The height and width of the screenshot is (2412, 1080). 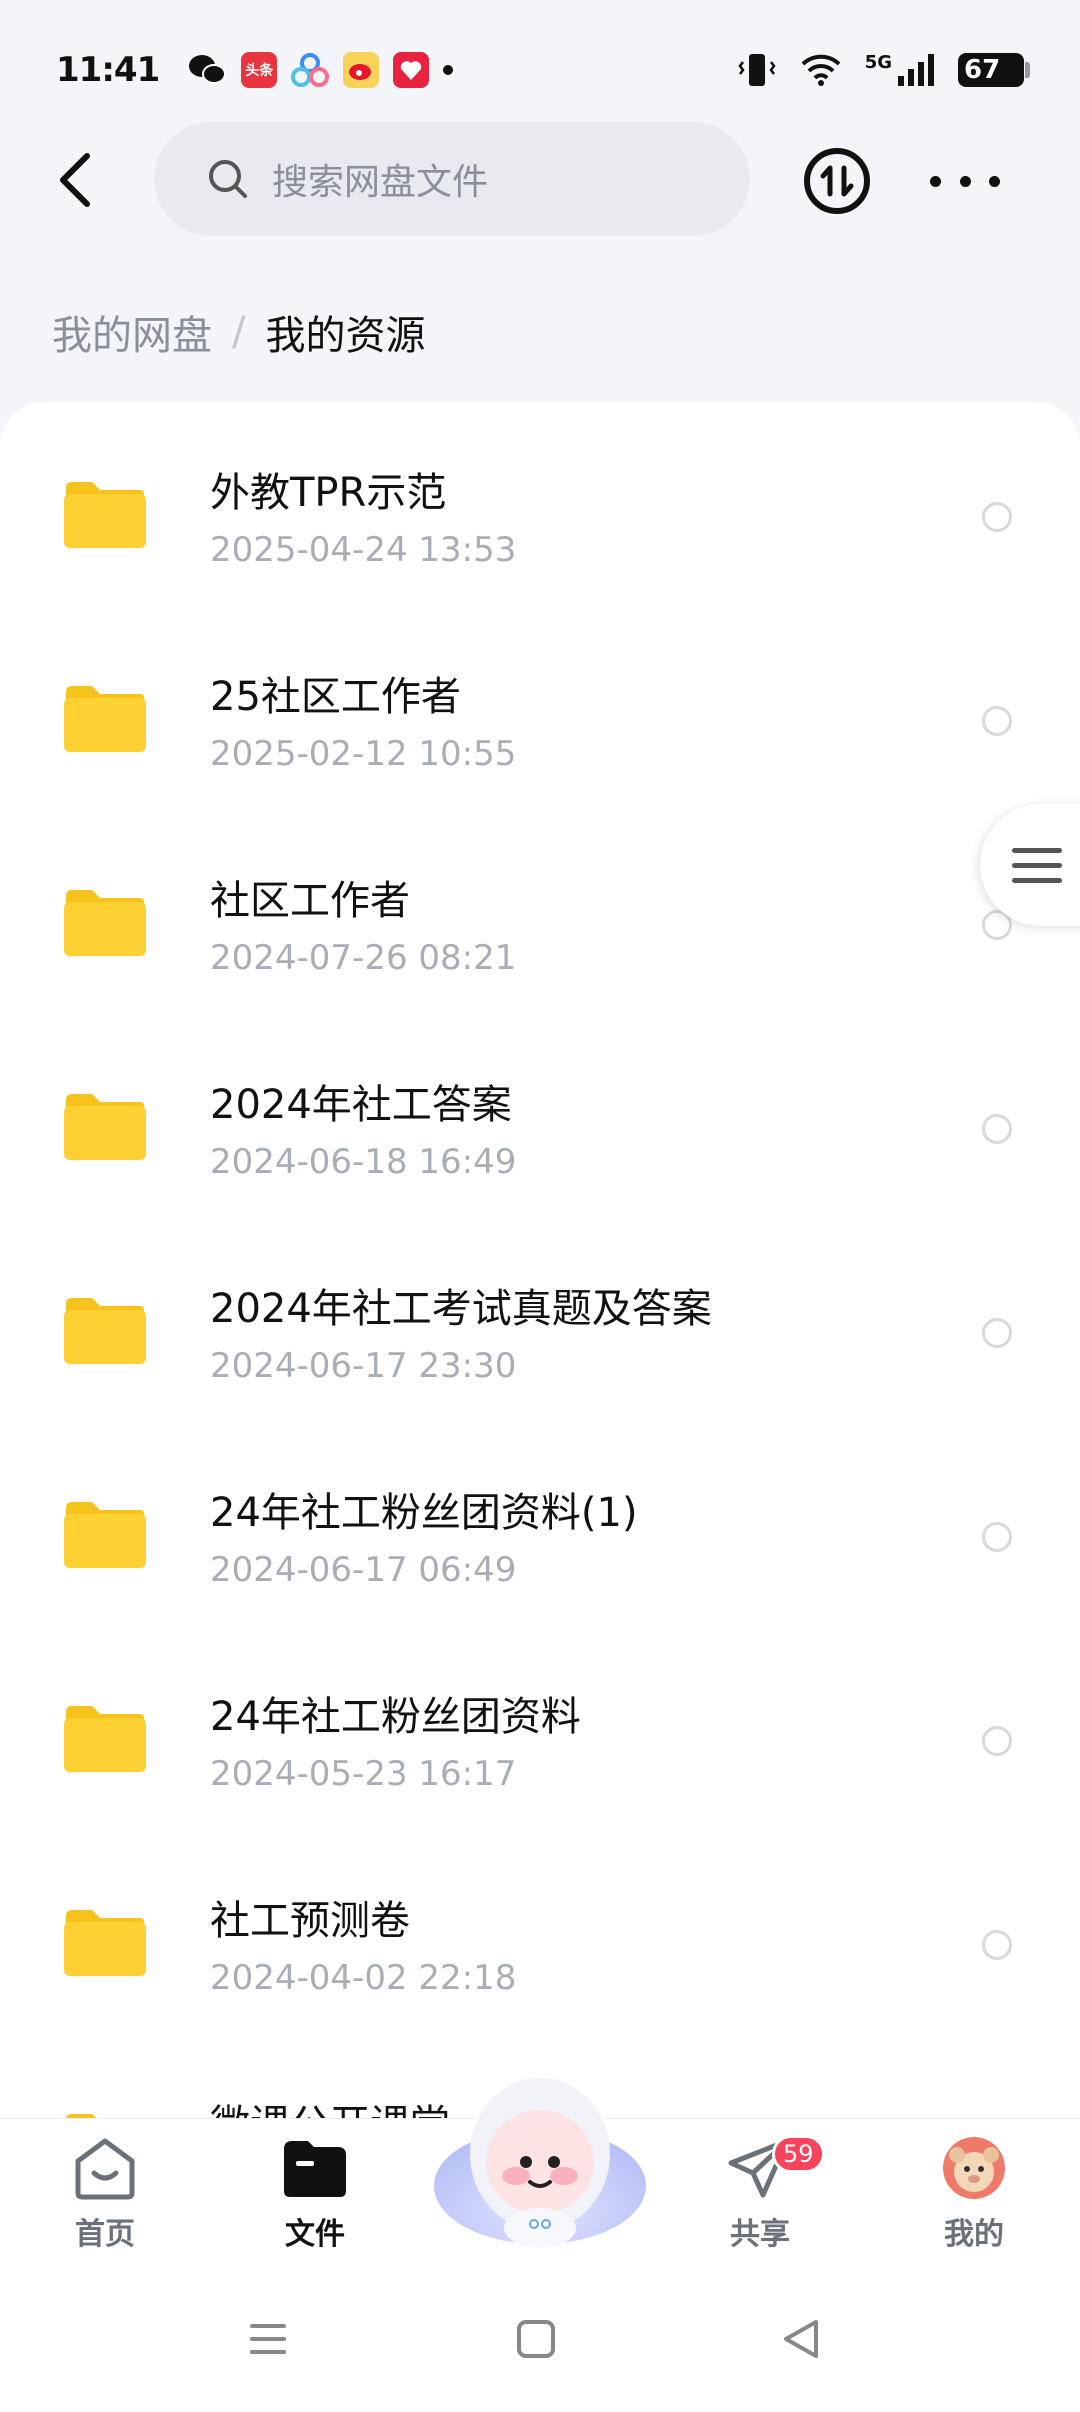 I want to click on toutiao-label: 头条, so click(x=259, y=71).